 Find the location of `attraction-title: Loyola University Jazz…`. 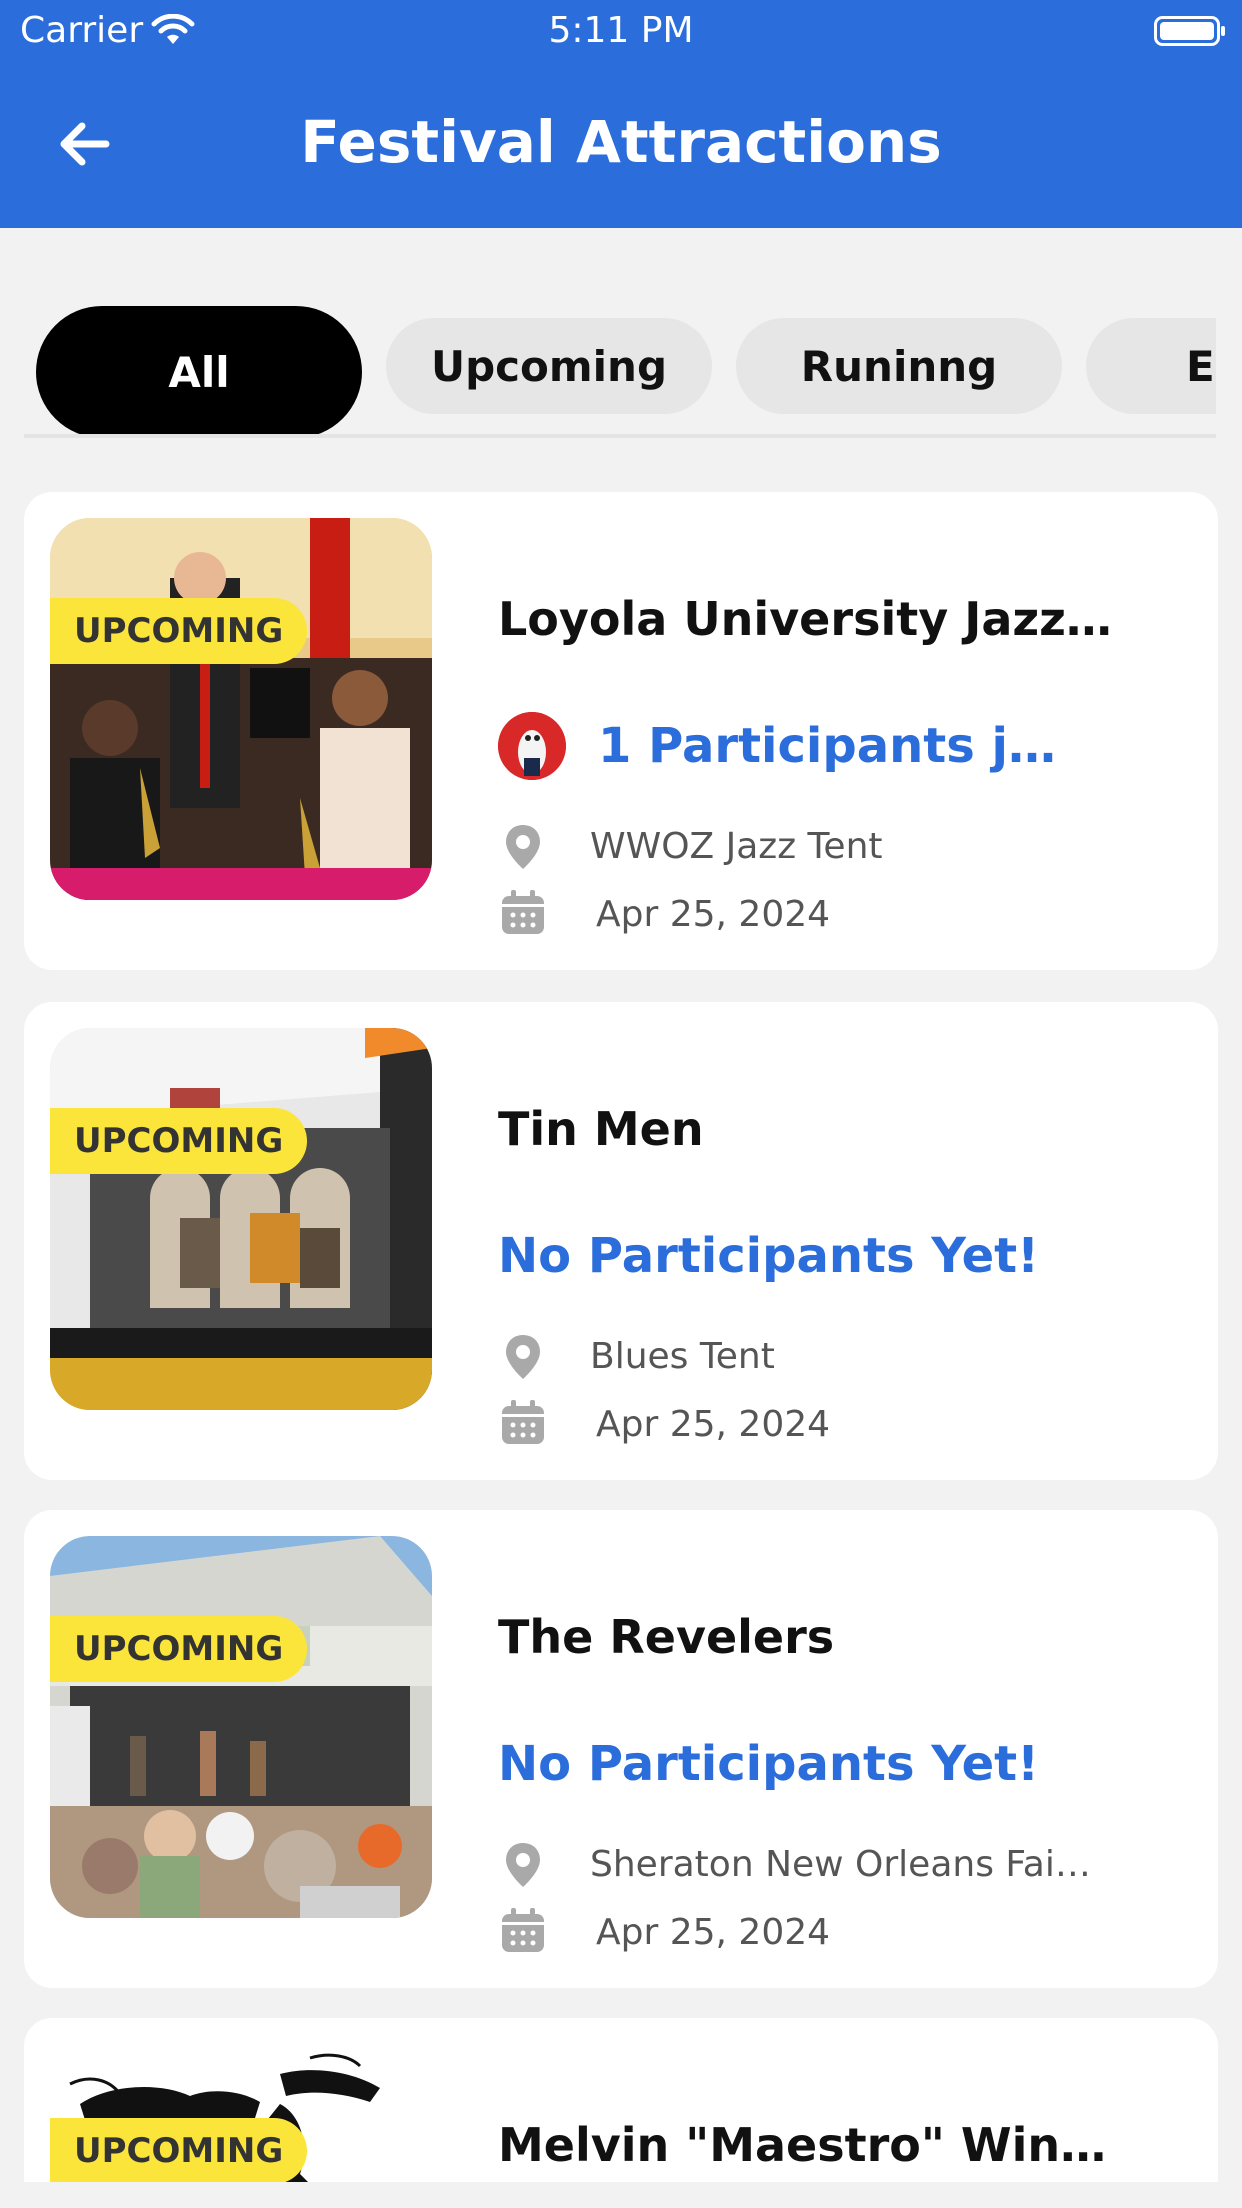

attraction-title: Loyola University Jazz… is located at coordinates (805, 619).